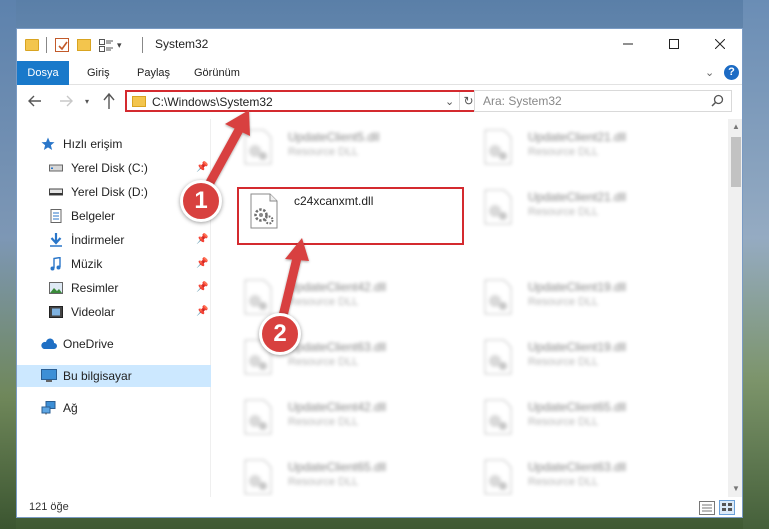 This screenshot has height=529, width=769. What do you see at coordinates (109, 168) in the screenshot?
I see `sidebar-item-label: Yerel Disk (C:)` at bounding box center [109, 168].